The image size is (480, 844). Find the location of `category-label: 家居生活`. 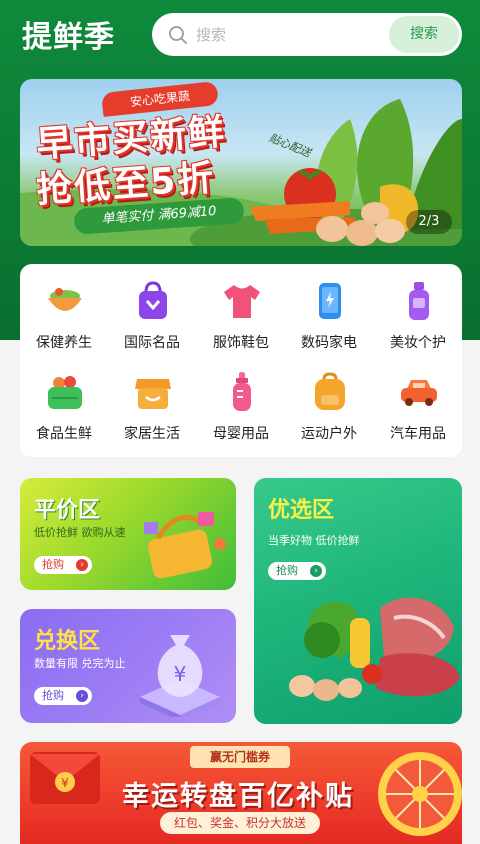

category-label: 家居生活 is located at coordinates (152, 434).